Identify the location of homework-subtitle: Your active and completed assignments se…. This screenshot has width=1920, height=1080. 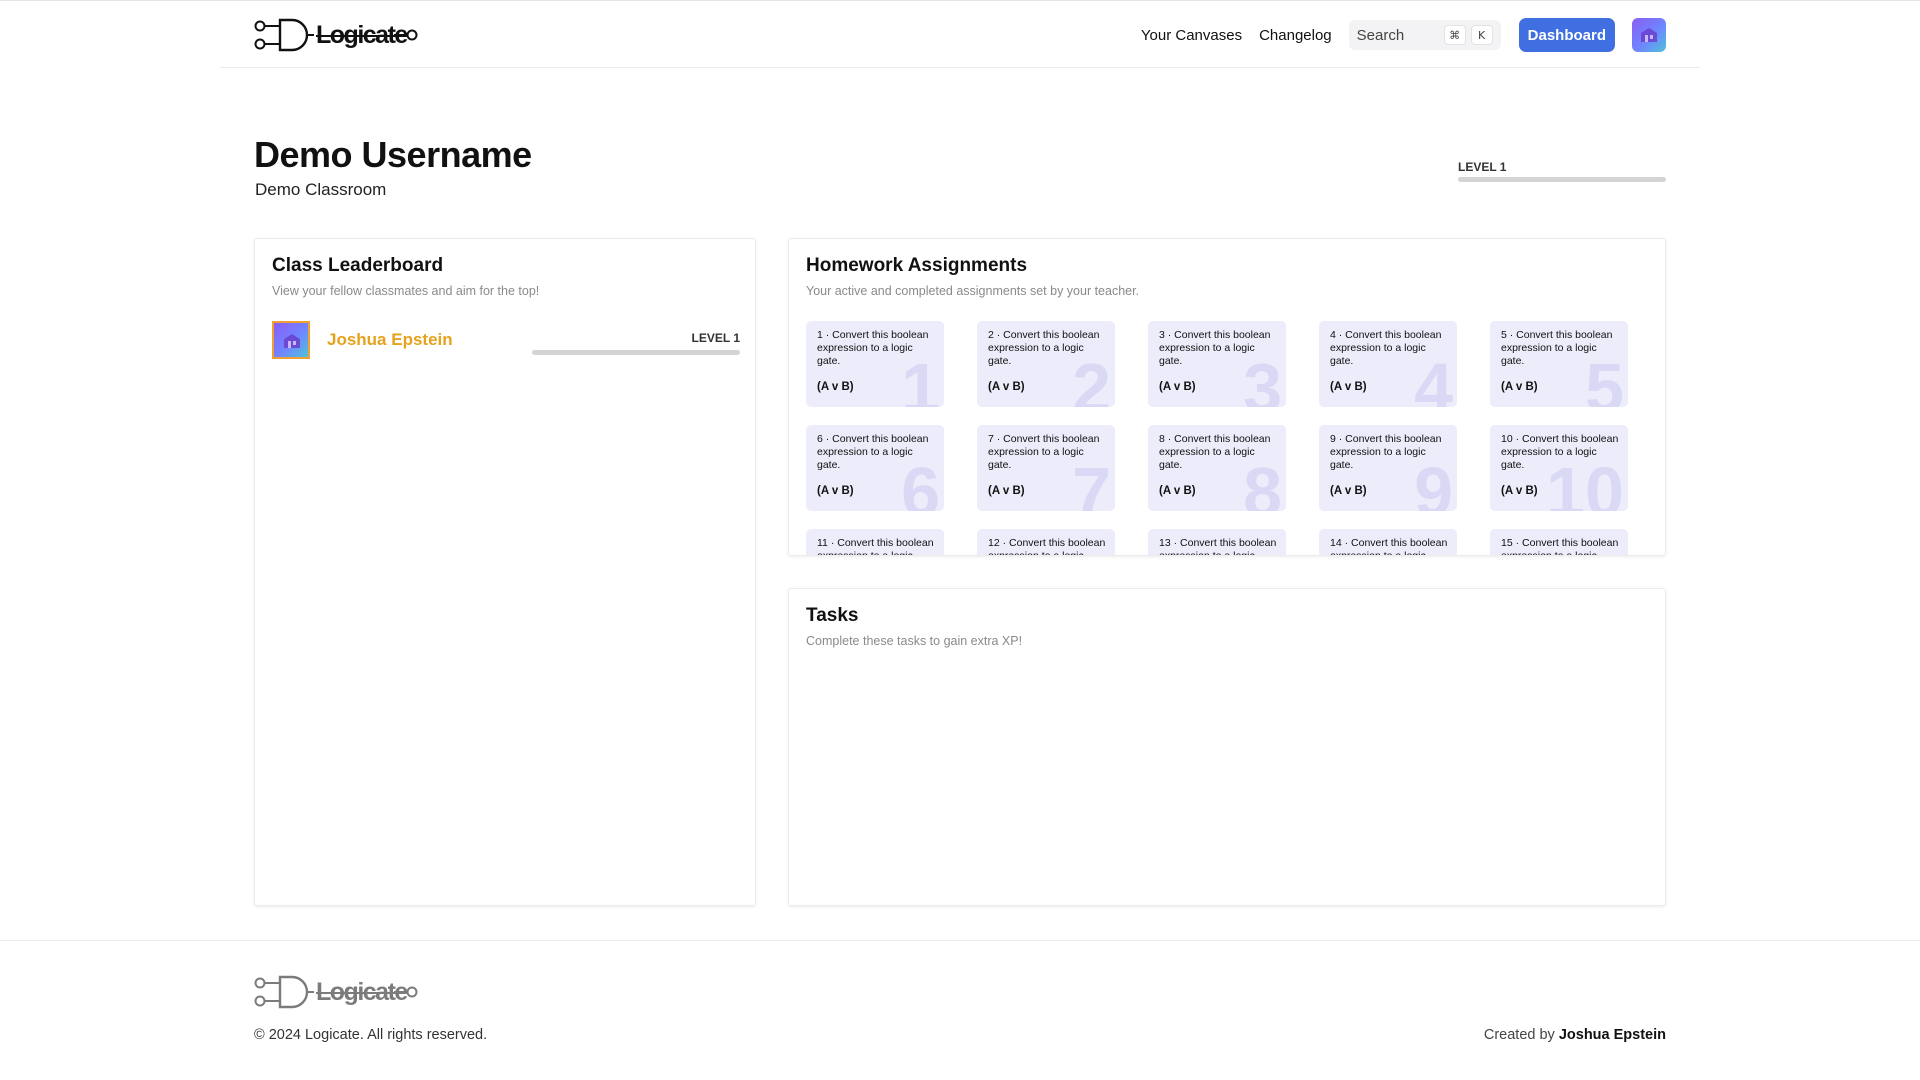
(973, 291).